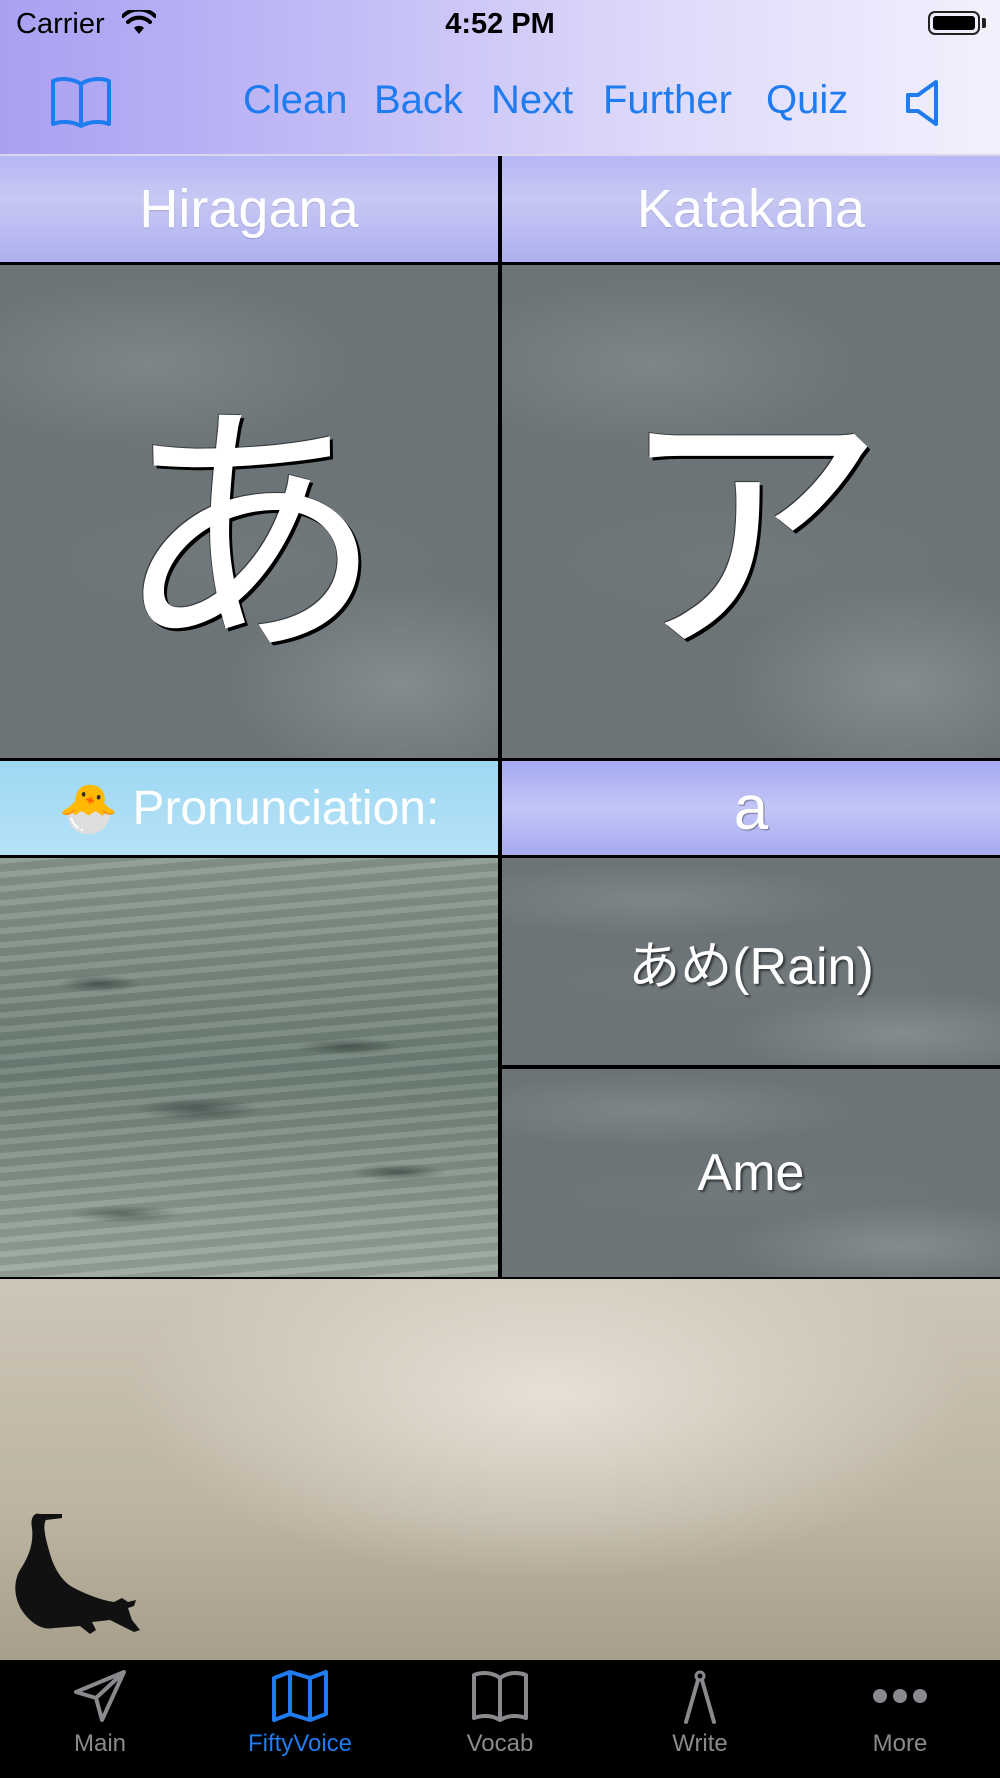 The height and width of the screenshot is (1778, 1000). What do you see at coordinates (249, 511) in the screenshot?
I see `hiragana-character: あ` at bounding box center [249, 511].